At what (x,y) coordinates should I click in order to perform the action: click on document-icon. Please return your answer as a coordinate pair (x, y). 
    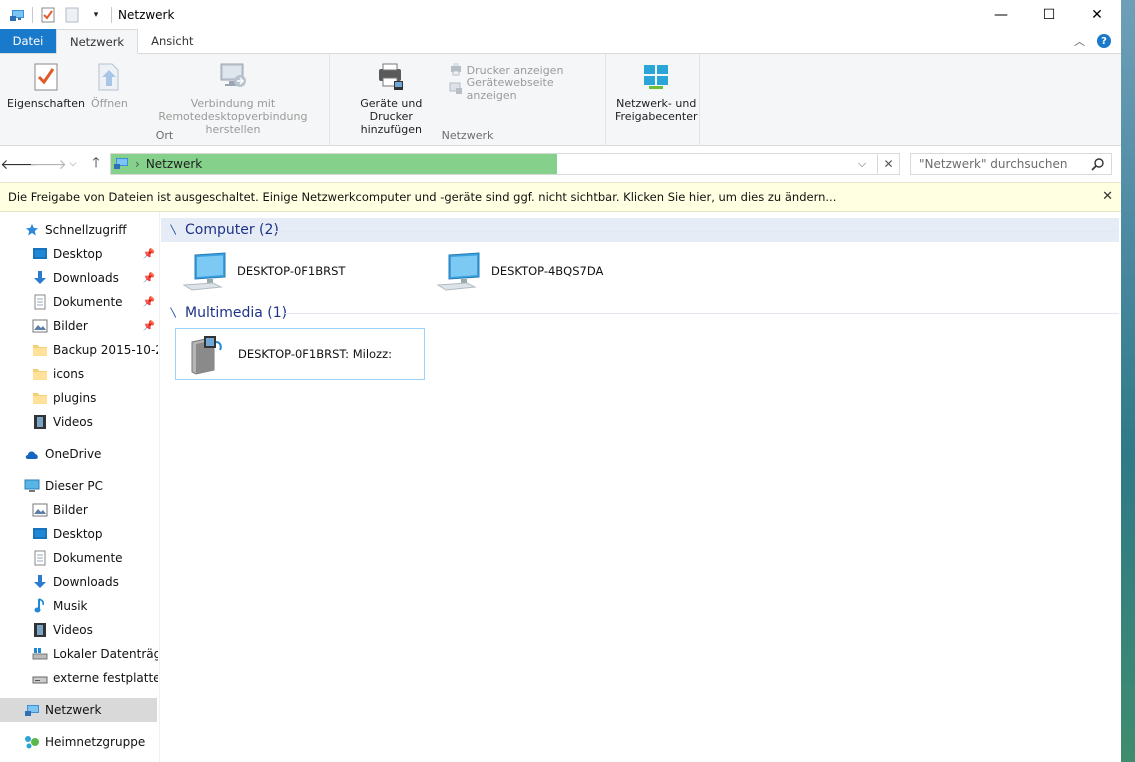
    Looking at the image, I should click on (40, 302).